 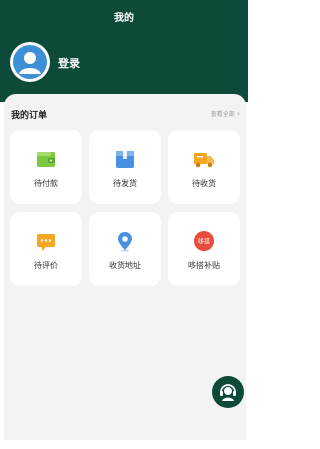 What do you see at coordinates (69, 63) in the screenshot?
I see `login-link: 登录` at bounding box center [69, 63].